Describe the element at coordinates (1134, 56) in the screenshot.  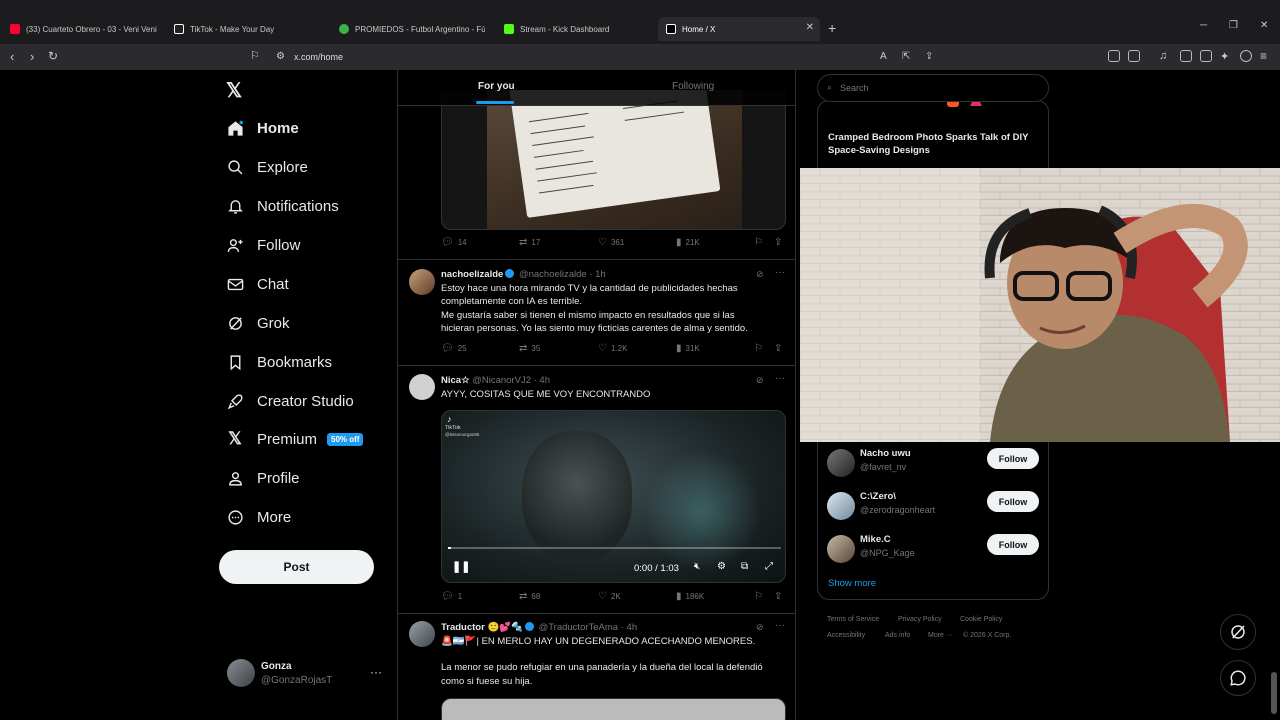
I see `wallet-icon` at that location.